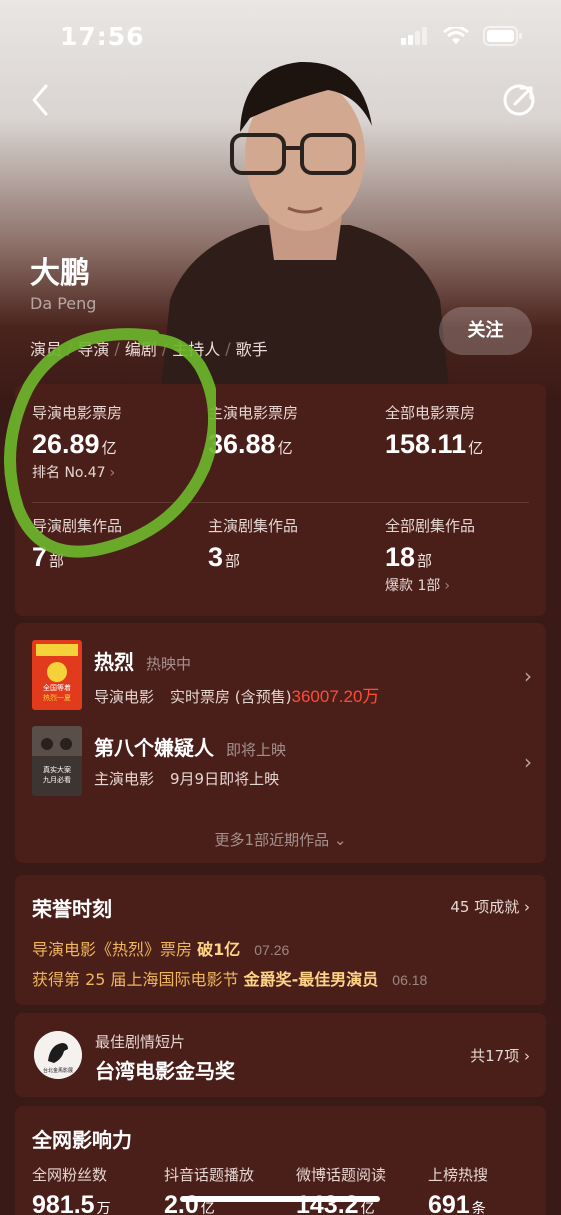 Image resolution: width=561 pixels, height=1215 pixels. Describe the element at coordinates (209, 1175) in the screenshot. I see `influence-label: 抖音话题播放` at that location.